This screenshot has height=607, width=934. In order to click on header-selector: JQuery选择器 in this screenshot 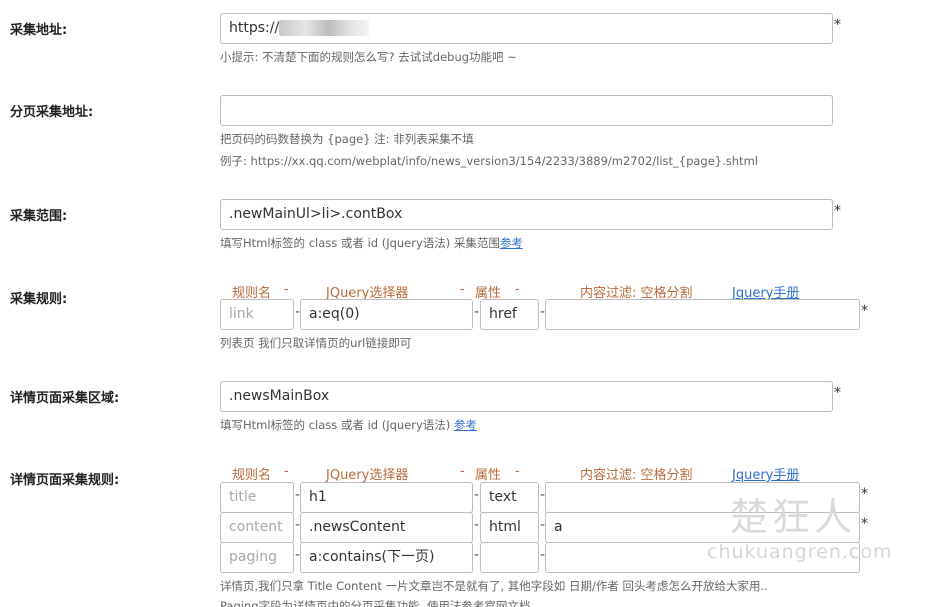, I will do `click(367, 475)`.